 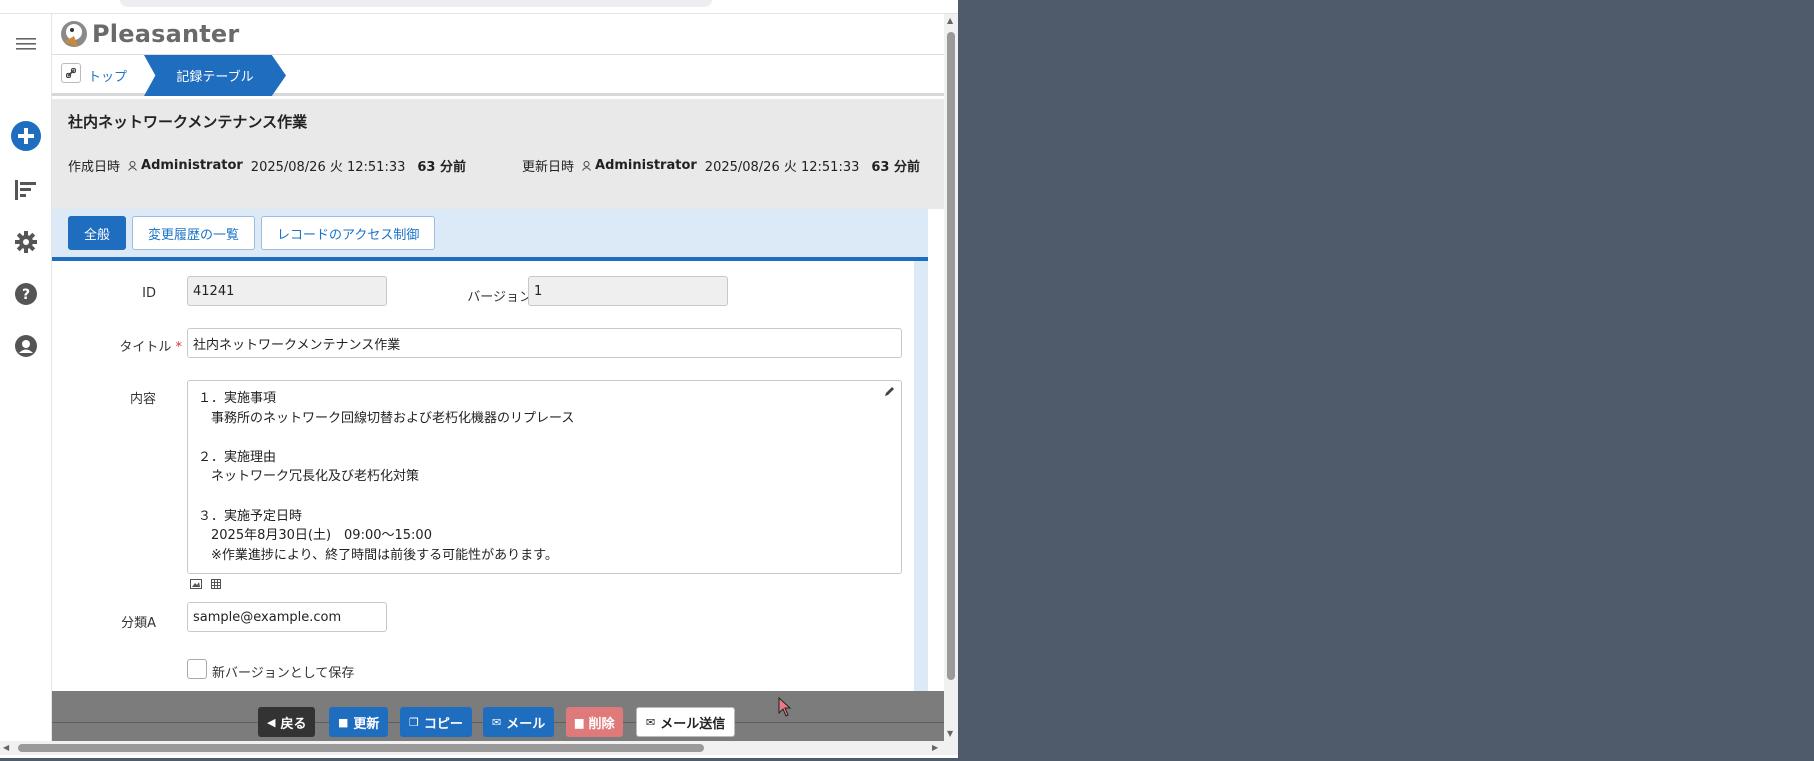 What do you see at coordinates (216, 584) in the screenshot?
I see `insert-table-icon` at bounding box center [216, 584].